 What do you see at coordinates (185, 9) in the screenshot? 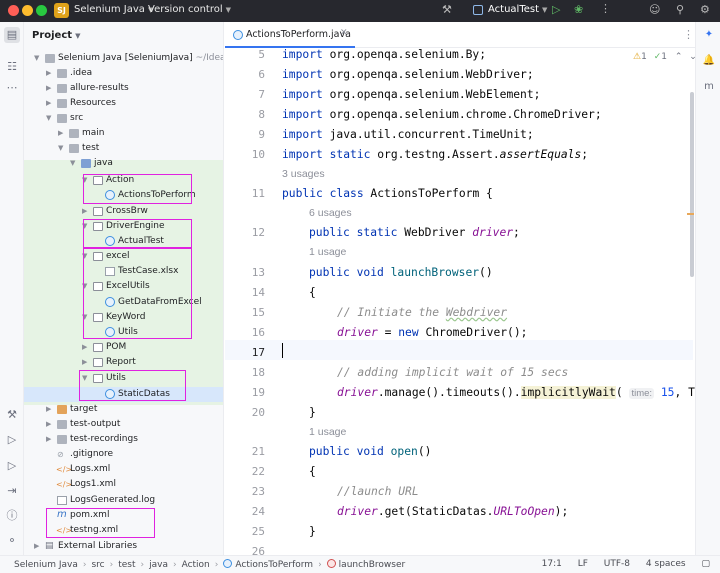
I see `vcs-label: Version control` at bounding box center [185, 9].